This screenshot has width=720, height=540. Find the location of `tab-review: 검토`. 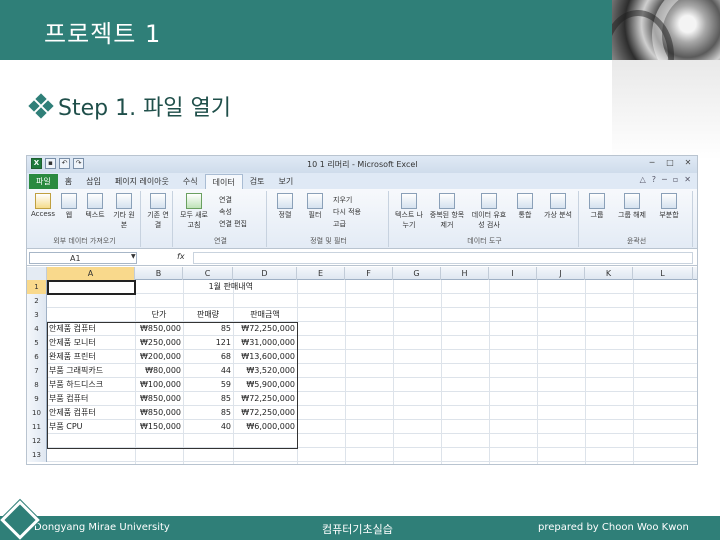

tab-review: 검토 is located at coordinates (257, 181).